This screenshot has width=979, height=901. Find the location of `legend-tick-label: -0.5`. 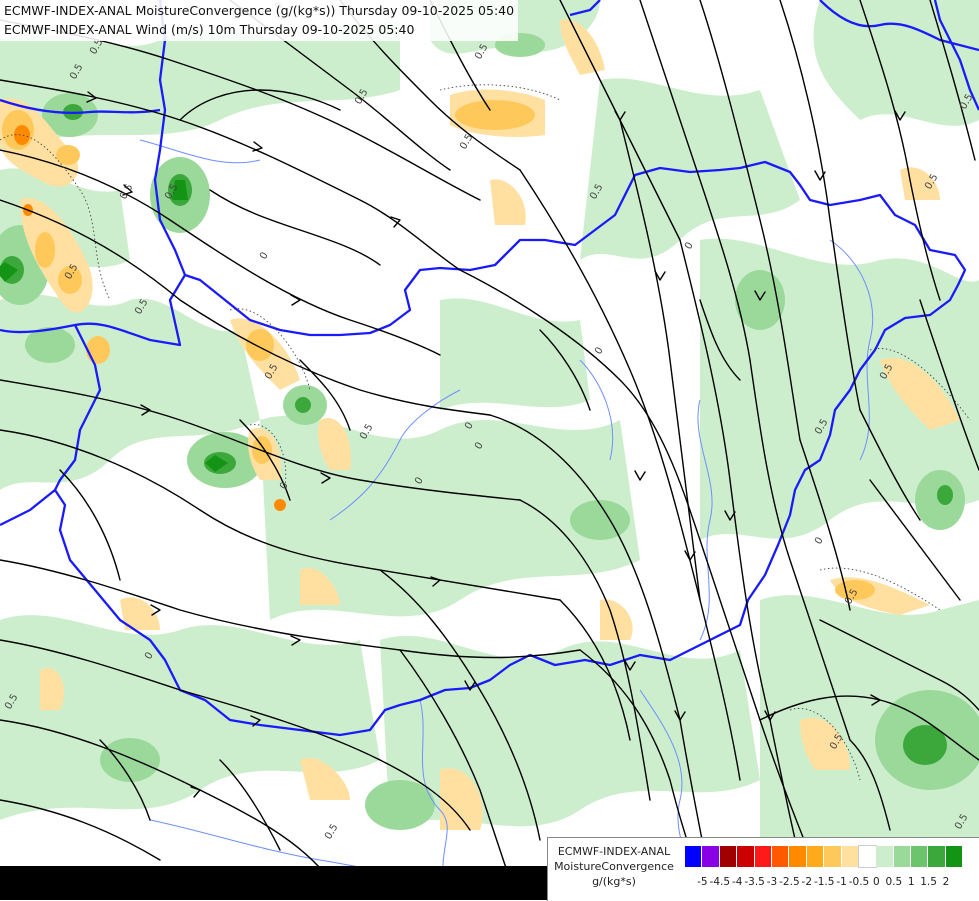

legend-tick-label: -0.5 is located at coordinates (859, 882).